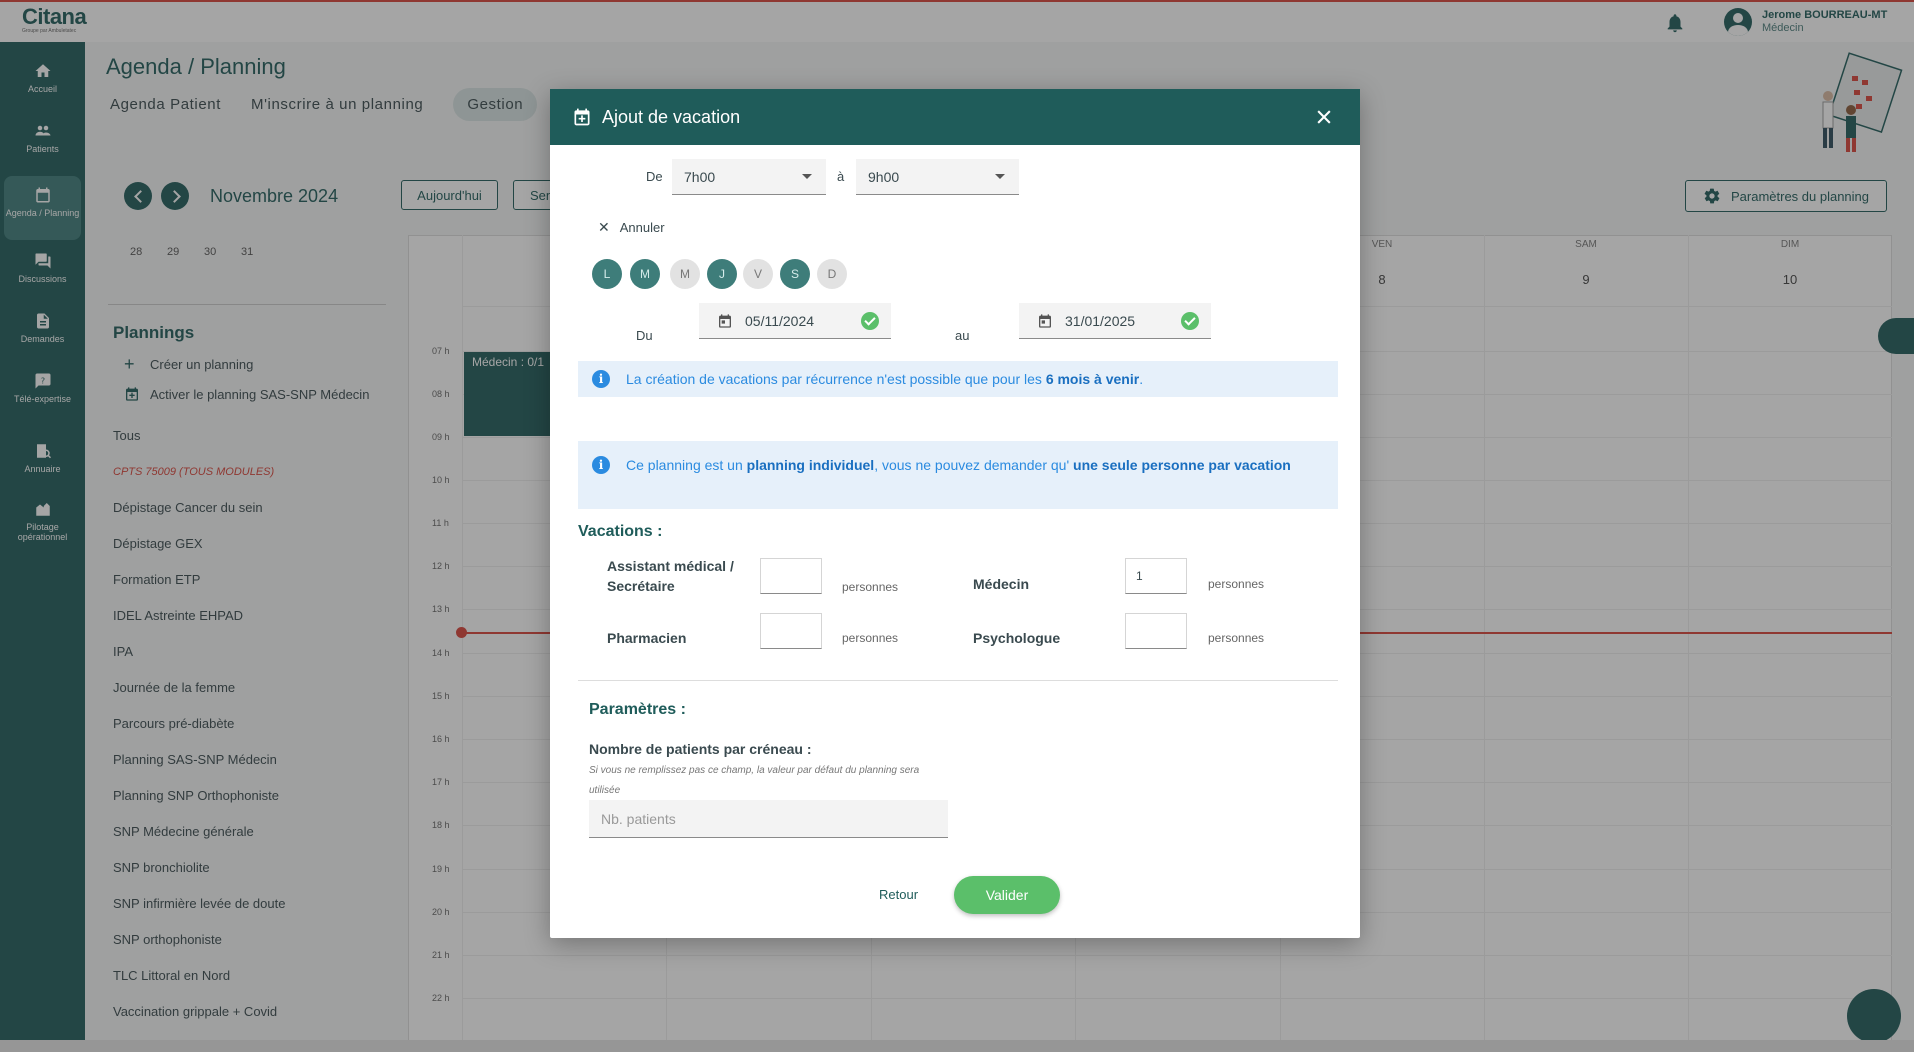  Describe the element at coordinates (1156, 576) in the screenshot. I see `medecin-count-input: 1` at that location.